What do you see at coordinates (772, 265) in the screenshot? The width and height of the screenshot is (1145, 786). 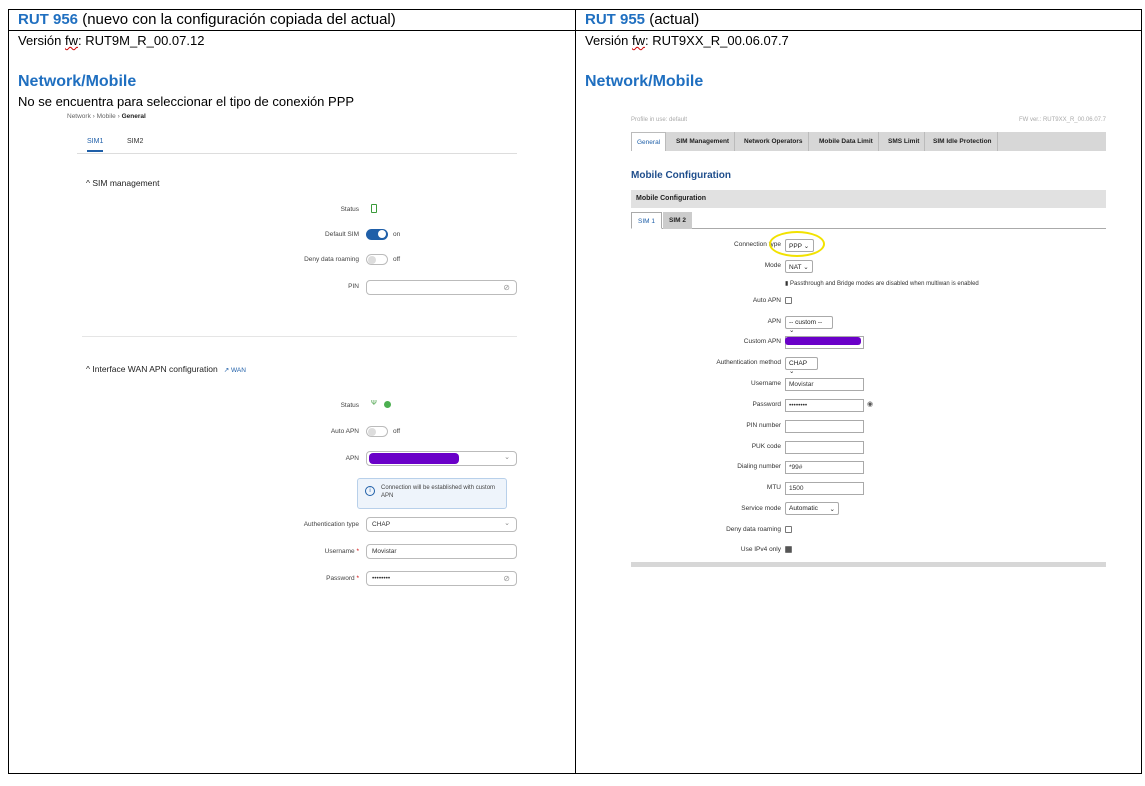 I see `mode-label: Mode` at bounding box center [772, 265].